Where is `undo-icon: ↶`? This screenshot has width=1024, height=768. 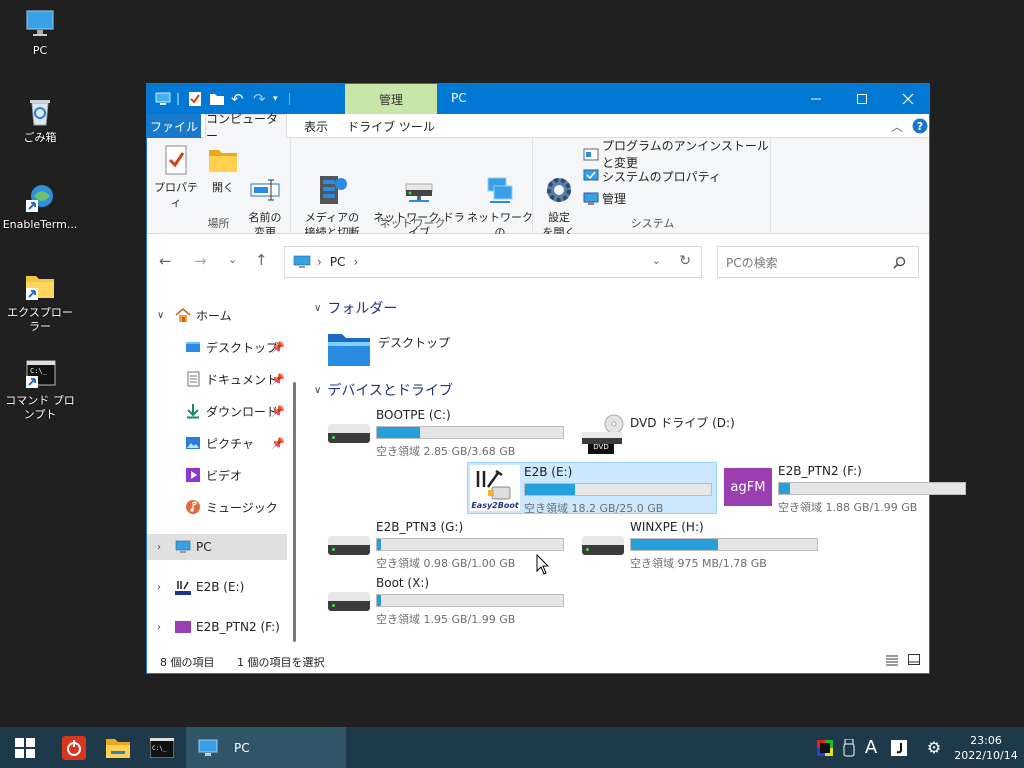
undo-icon: ↶ is located at coordinates (239, 99).